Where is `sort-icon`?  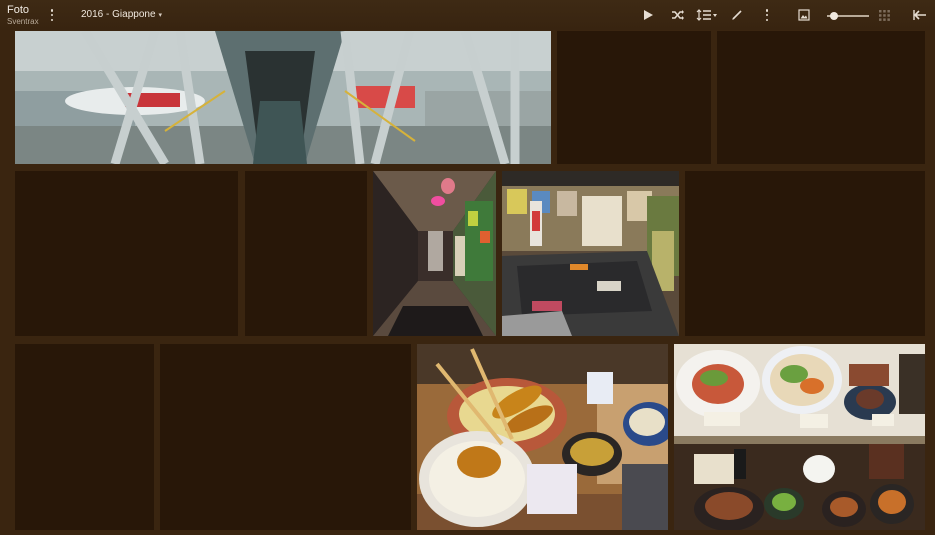
sort-icon is located at coordinates (706, 15).